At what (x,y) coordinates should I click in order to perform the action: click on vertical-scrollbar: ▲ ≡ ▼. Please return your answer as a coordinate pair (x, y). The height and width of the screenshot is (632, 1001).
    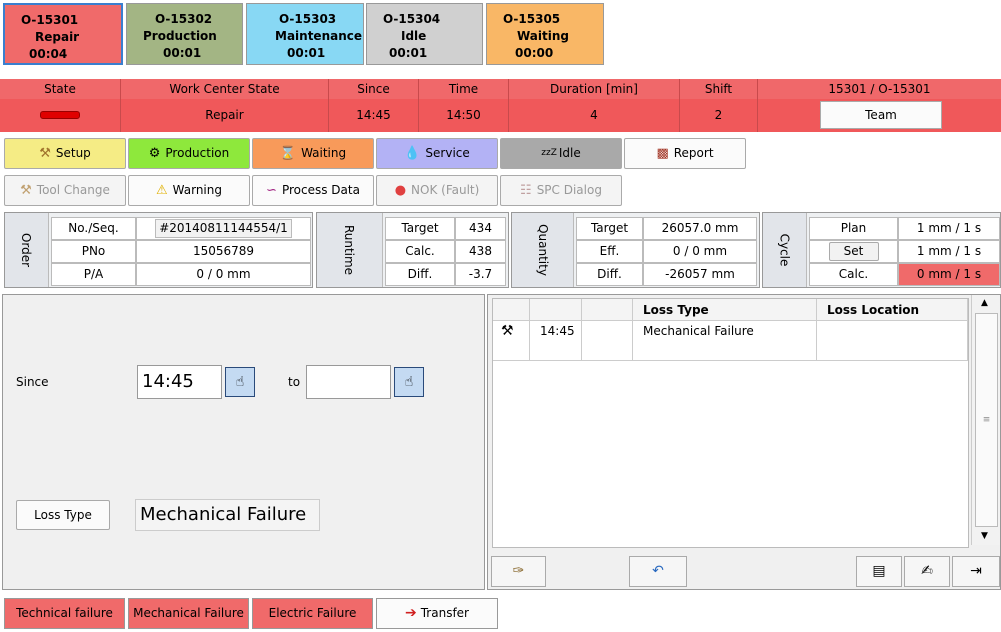
    Looking at the image, I should click on (985, 420).